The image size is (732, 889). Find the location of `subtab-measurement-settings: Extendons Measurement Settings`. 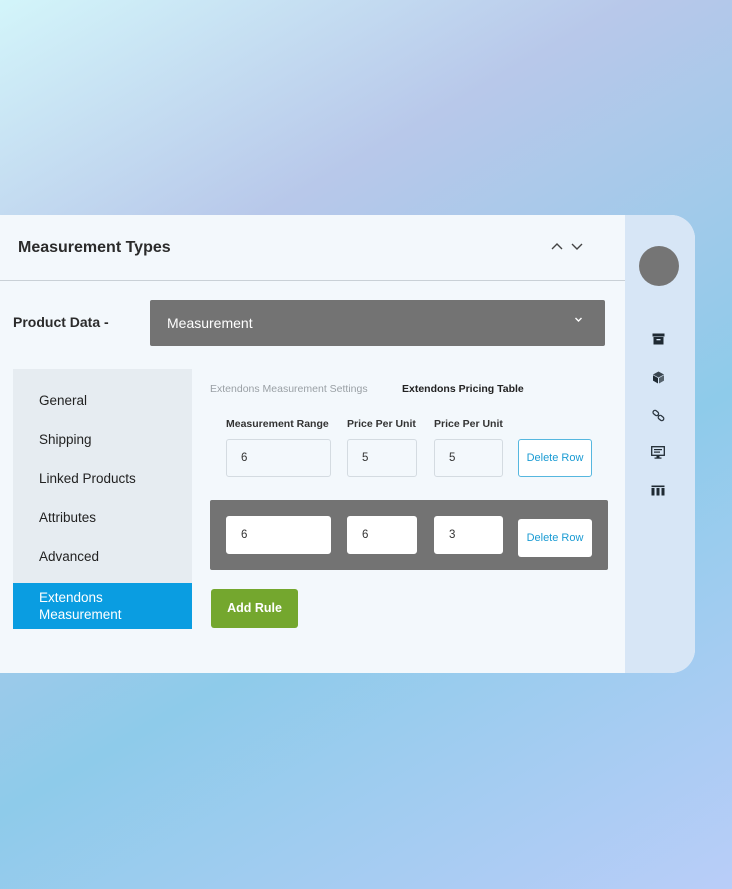

subtab-measurement-settings: Extendons Measurement Settings is located at coordinates (289, 389).